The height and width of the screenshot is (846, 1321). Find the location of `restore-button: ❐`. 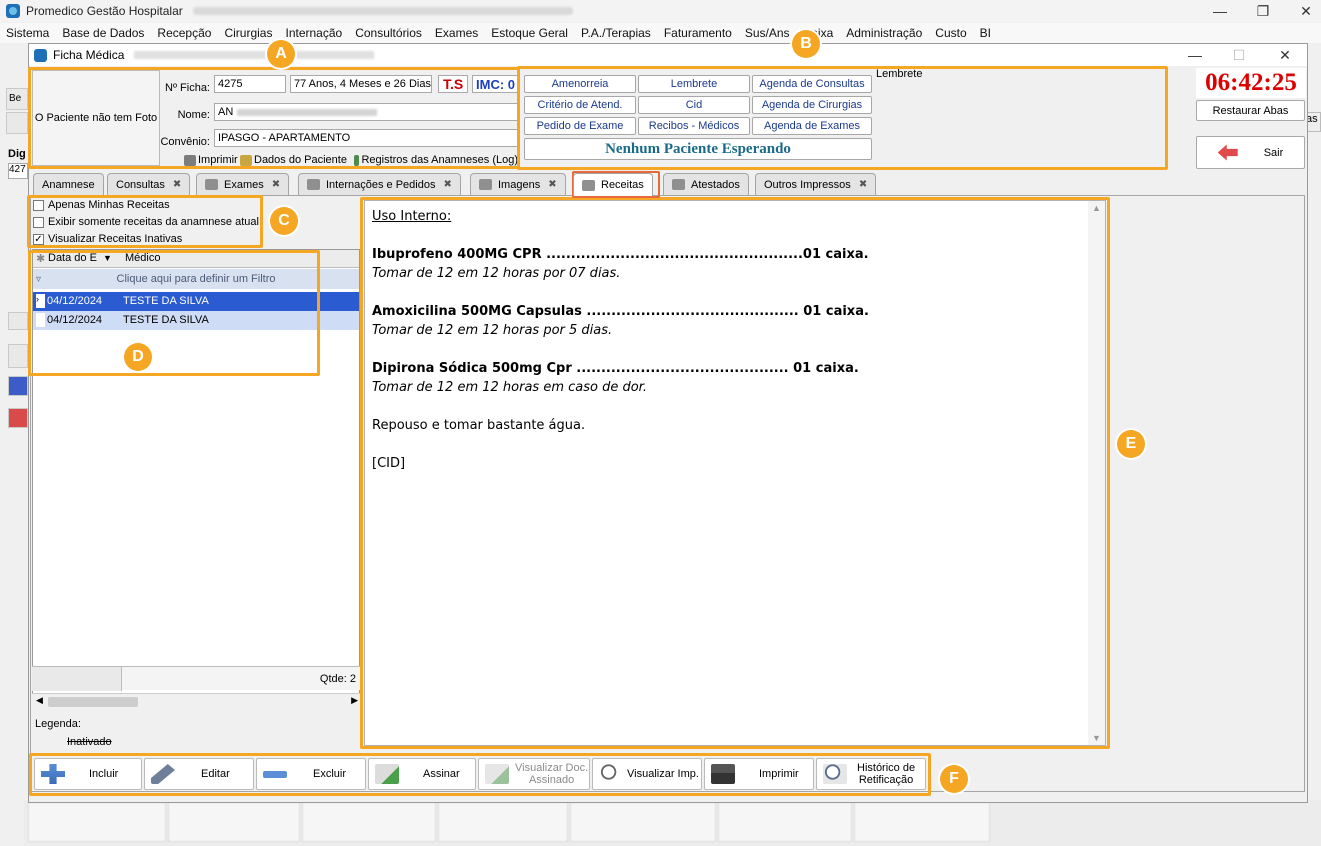

restore-button: ❐ is located at coordinates (1263, 11).